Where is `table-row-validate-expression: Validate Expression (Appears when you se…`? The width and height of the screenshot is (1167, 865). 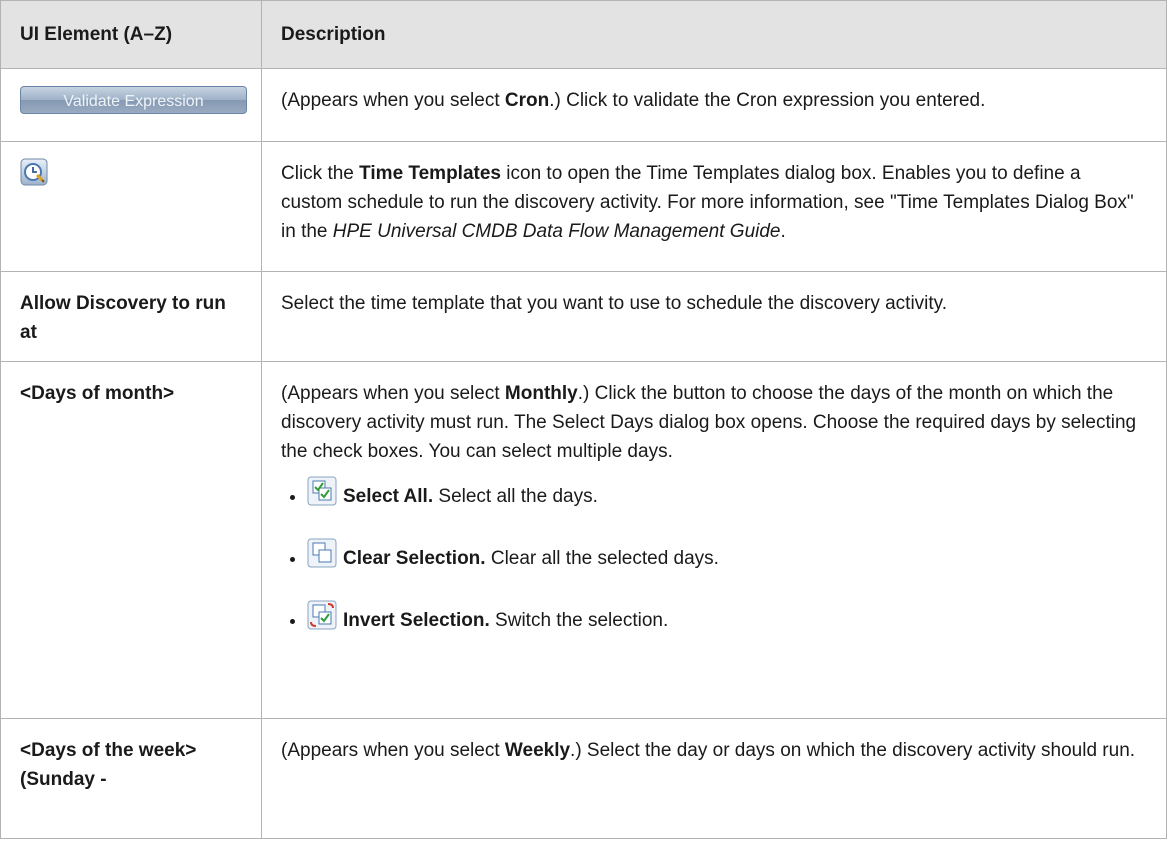 table-row-validate-expression: Validate Expression (Appears when you se… is located at coordinates (583, 105).